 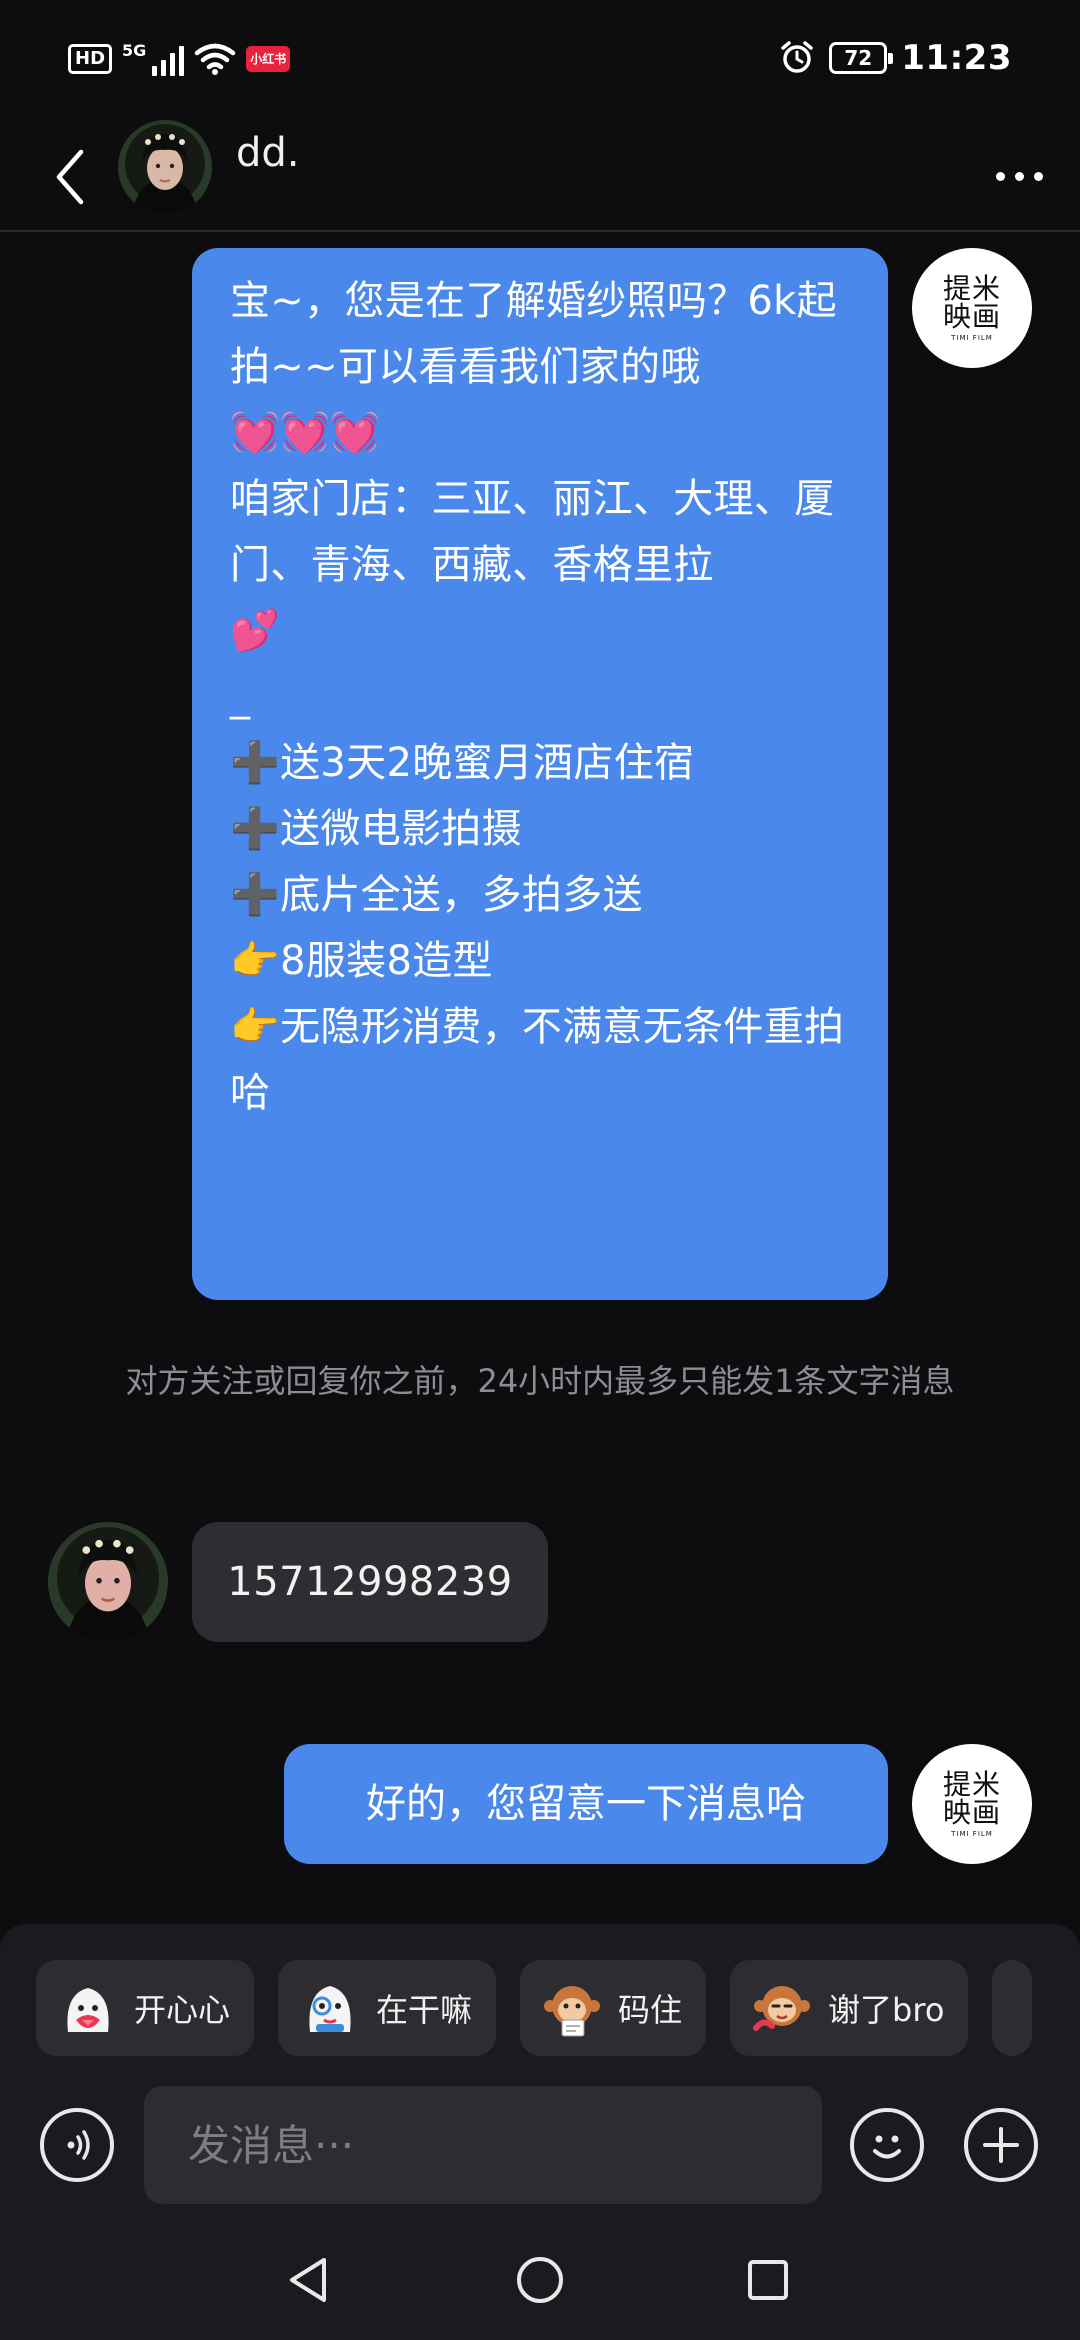 I want to click on status-bar: HD 5G 小红书 72 11:23, so click(x=540, y=60).